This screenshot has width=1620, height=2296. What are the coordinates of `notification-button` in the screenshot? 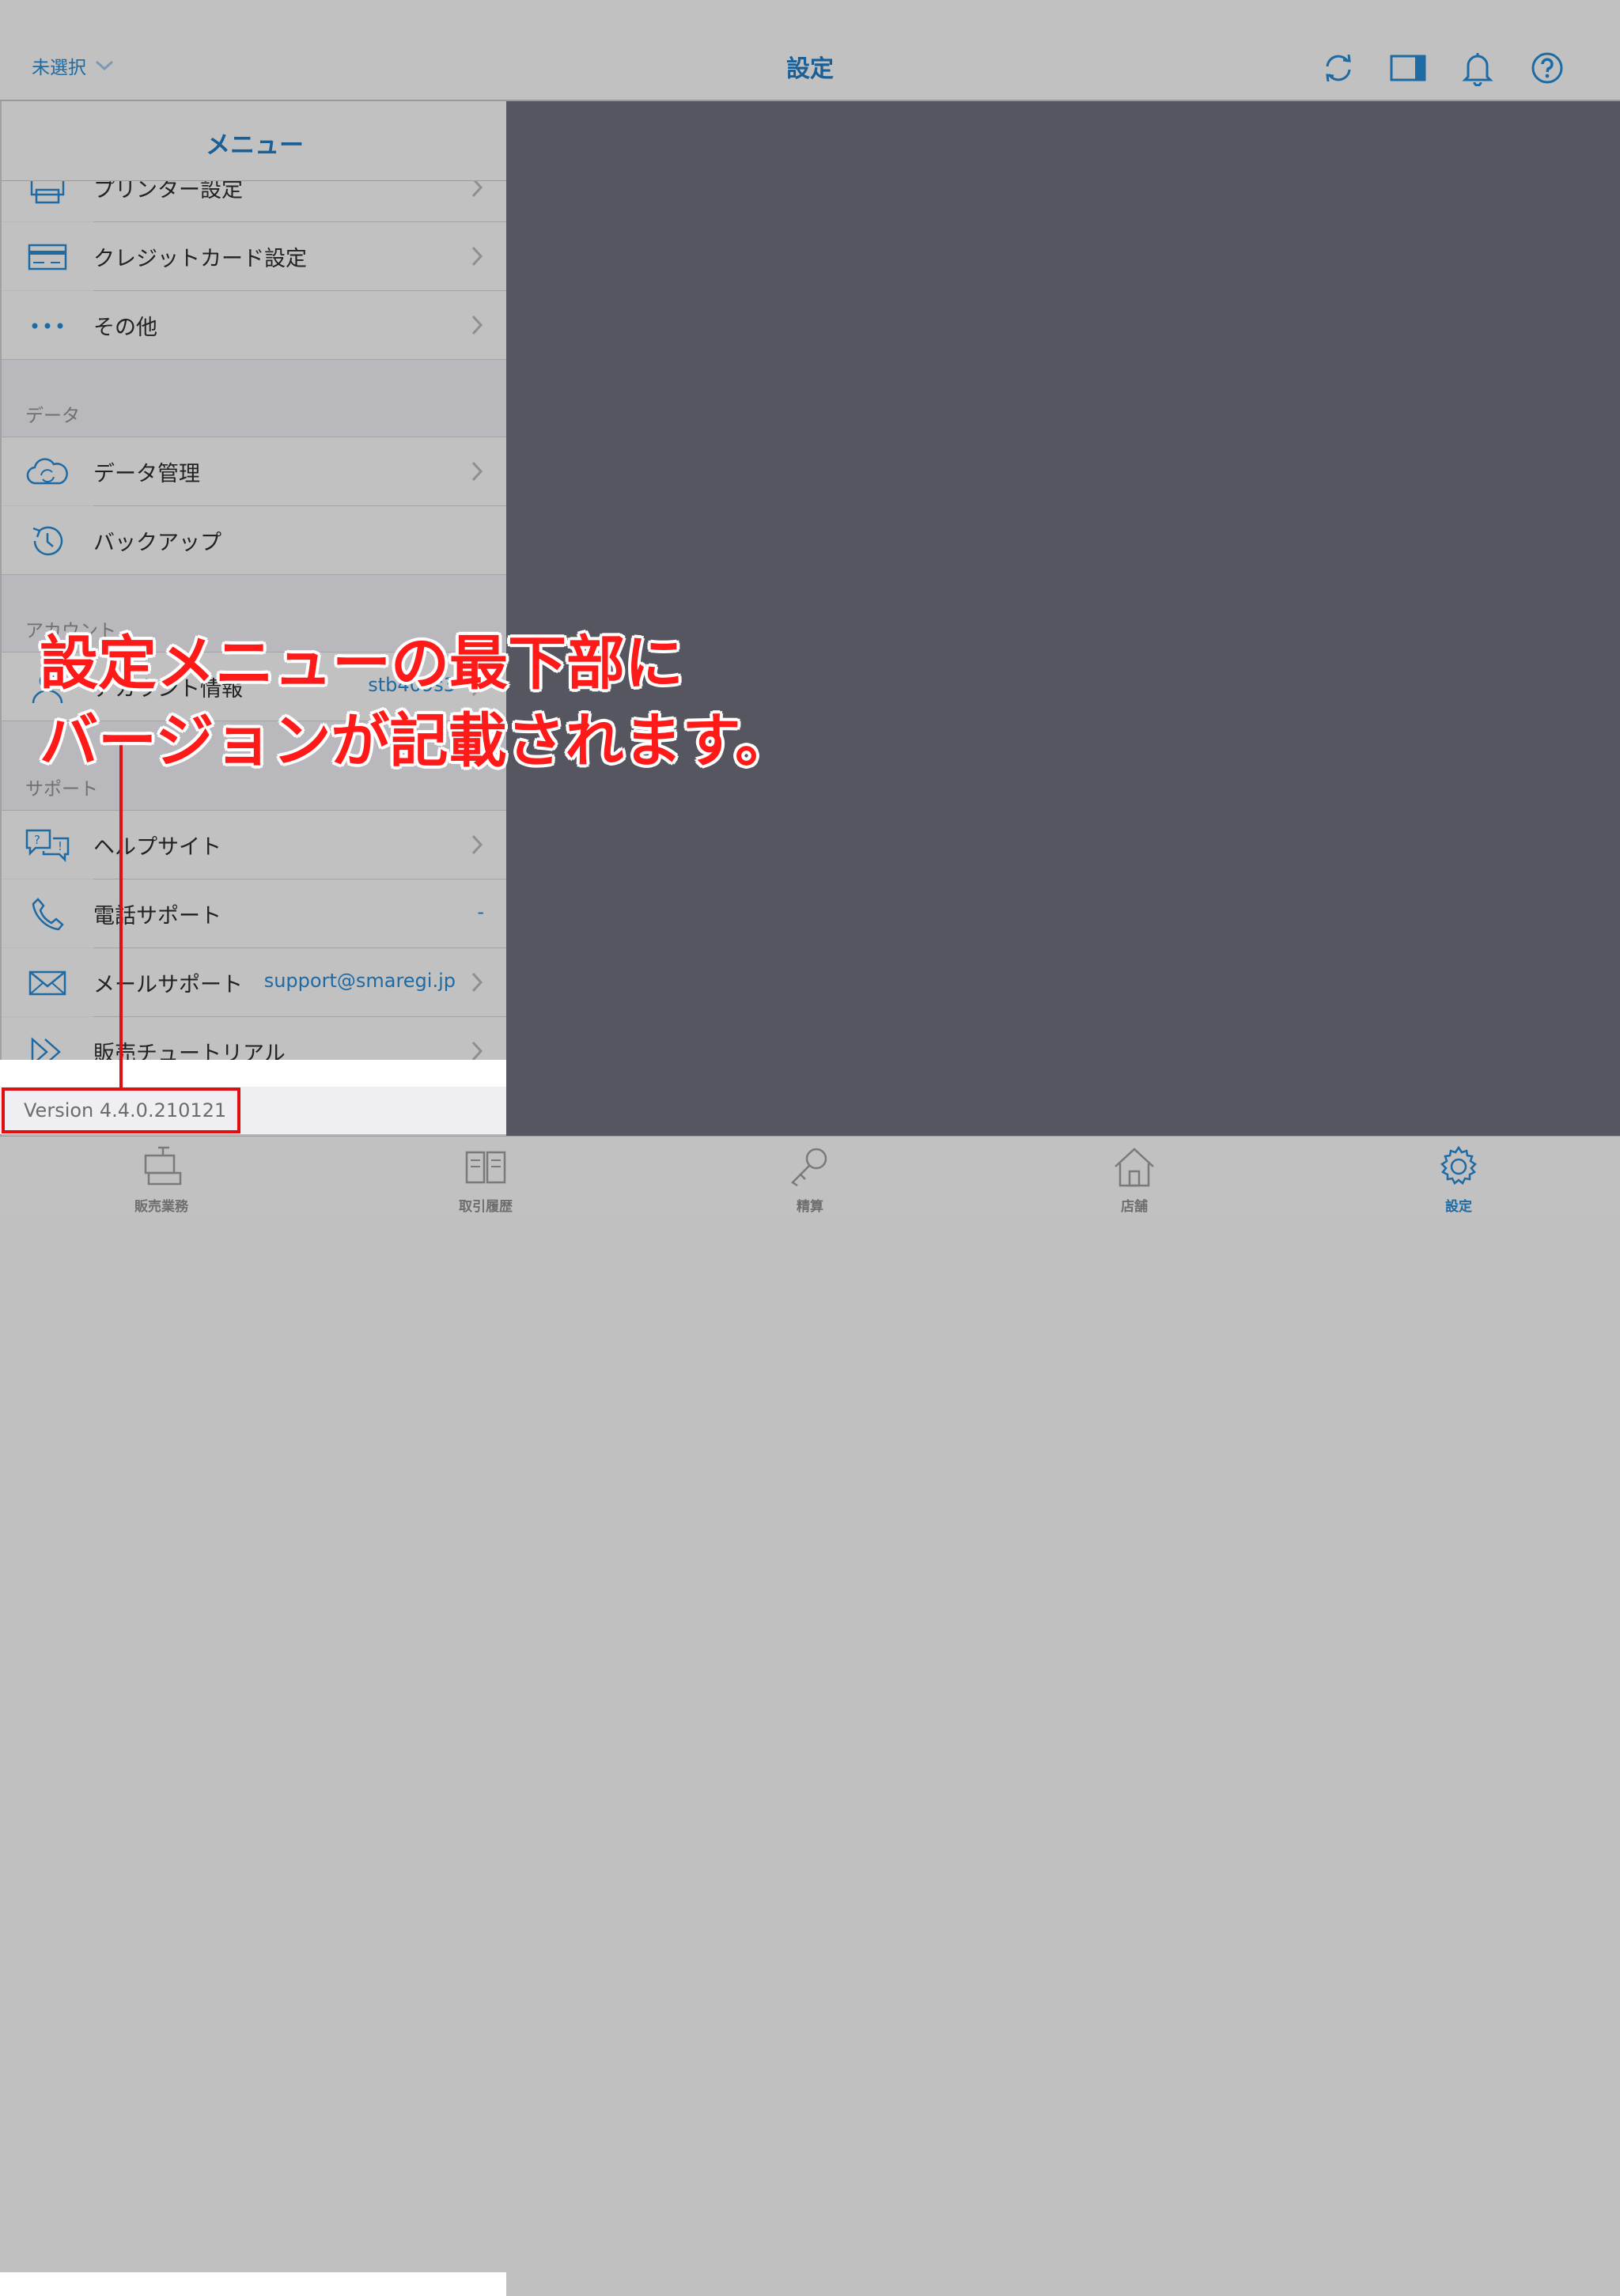 It's located at (1477, 68).